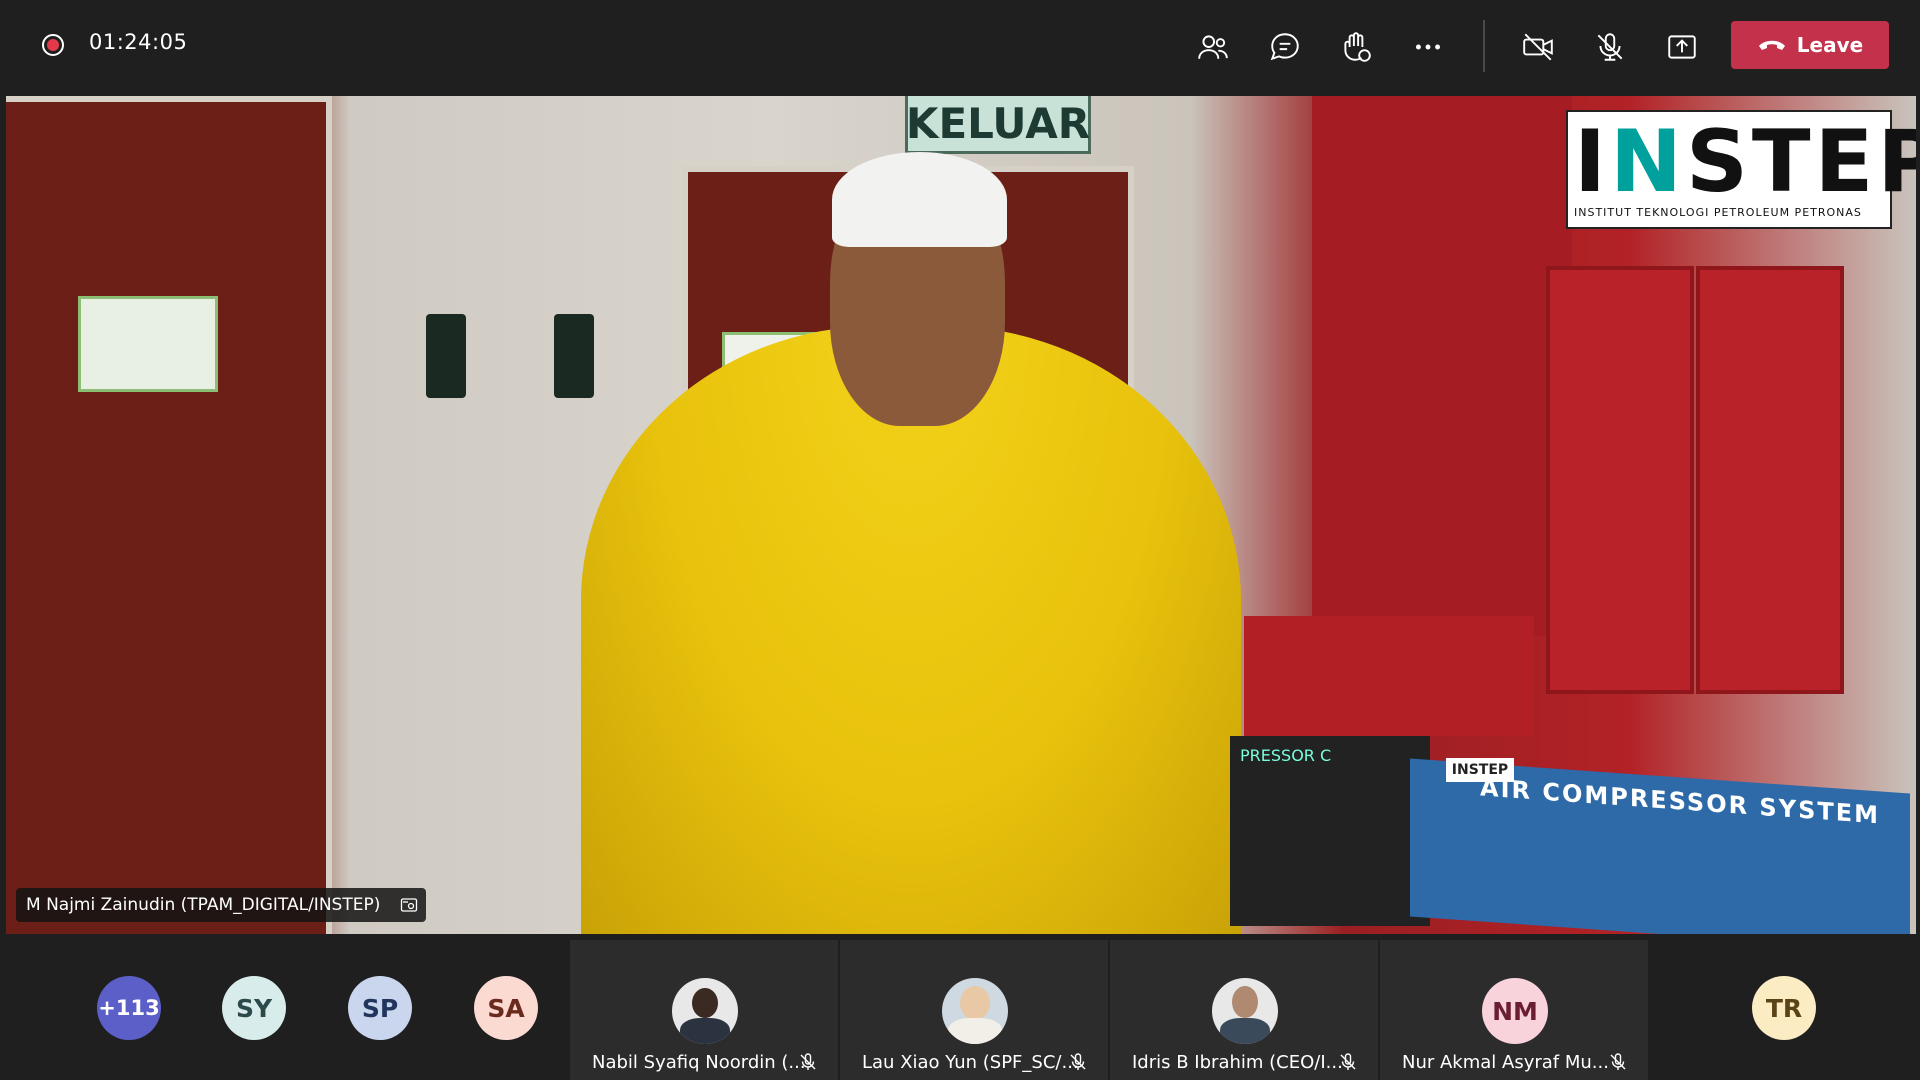 This screenshot has height=1080, width=1920. What do you see at coordinates (169, 515) in the screenshot?
I see `door-left` at bounding box center [169, 515].